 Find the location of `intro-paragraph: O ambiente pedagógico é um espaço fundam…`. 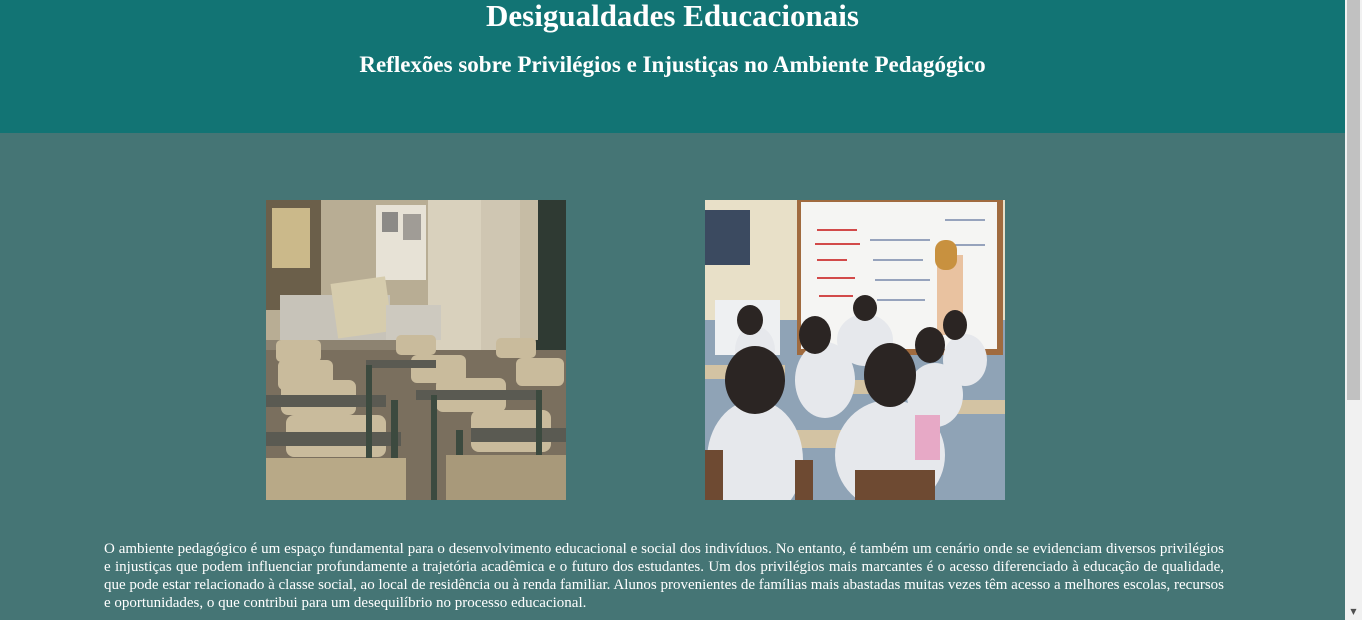

intro-paragraph: O ambiente pedagógico é um espaço fundam… is located at coordinates (664, 576).